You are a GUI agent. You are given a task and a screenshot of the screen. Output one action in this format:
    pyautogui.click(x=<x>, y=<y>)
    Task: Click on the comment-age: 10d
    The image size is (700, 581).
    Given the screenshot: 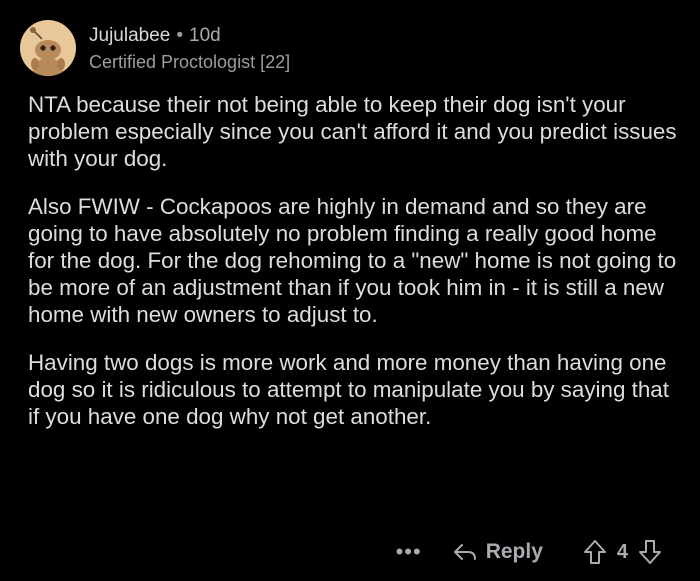 What is the action you would take?
    pyautogui.click(x=205, y=35)
    